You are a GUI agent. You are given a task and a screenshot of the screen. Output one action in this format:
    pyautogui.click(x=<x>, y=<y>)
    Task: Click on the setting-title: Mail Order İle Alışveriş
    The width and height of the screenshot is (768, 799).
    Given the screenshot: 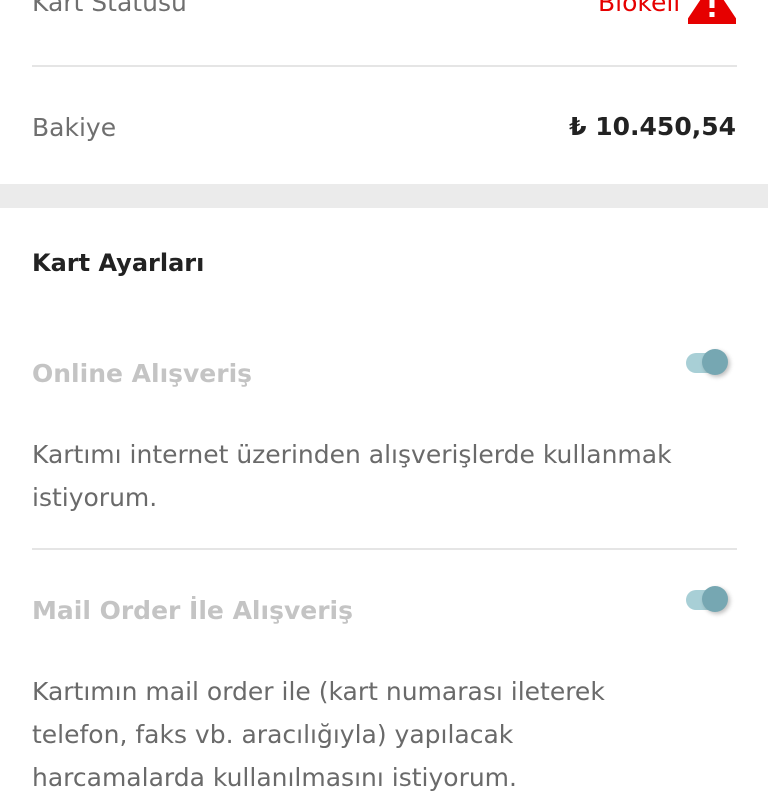 What is the action you would take?
    pyautogui.click(x=192, y=610)
    